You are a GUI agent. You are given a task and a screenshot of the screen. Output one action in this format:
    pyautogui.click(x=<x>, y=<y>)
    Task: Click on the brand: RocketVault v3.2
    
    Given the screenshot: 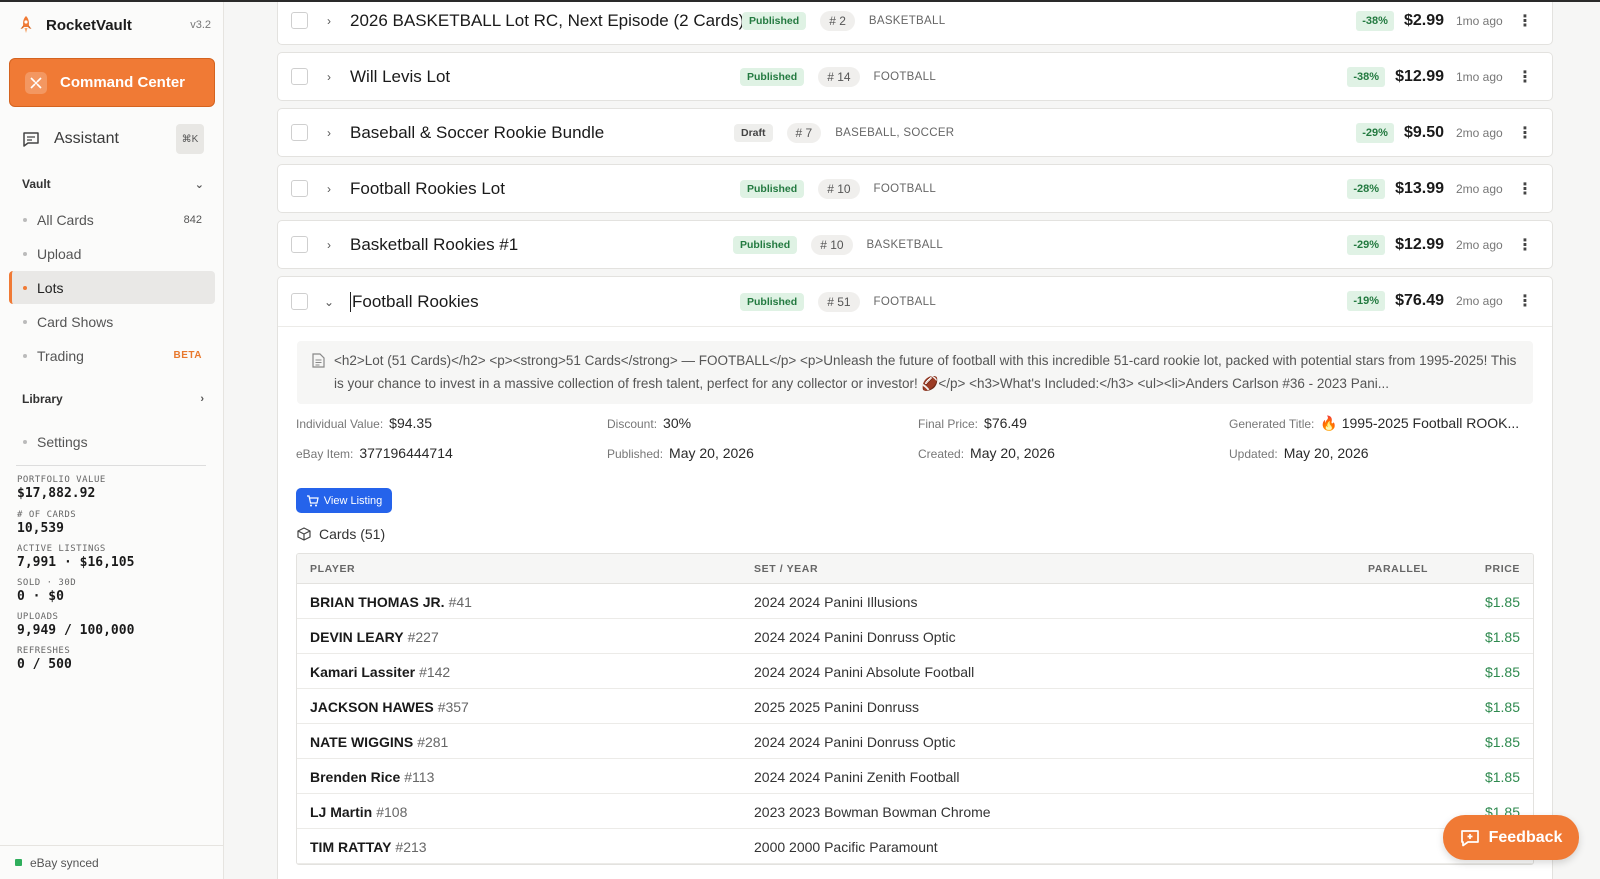 What is the action you would take?
    pyautogui.click(x=113, y=25)
    